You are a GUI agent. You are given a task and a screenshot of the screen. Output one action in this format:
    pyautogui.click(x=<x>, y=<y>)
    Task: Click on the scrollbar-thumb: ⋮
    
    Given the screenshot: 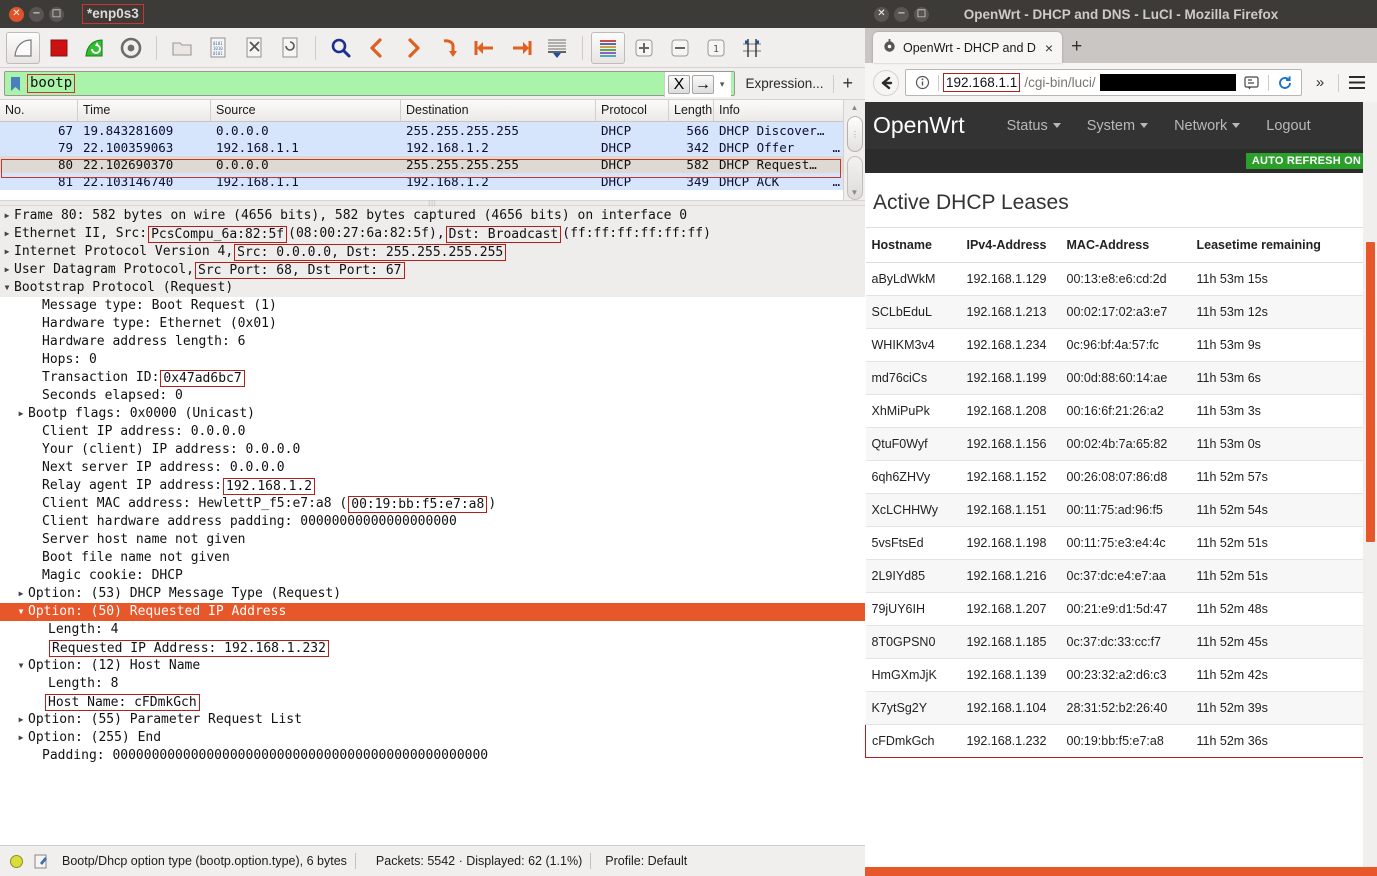 What is the action you would take?
    pyautogui.click(x=855, y=134)
    